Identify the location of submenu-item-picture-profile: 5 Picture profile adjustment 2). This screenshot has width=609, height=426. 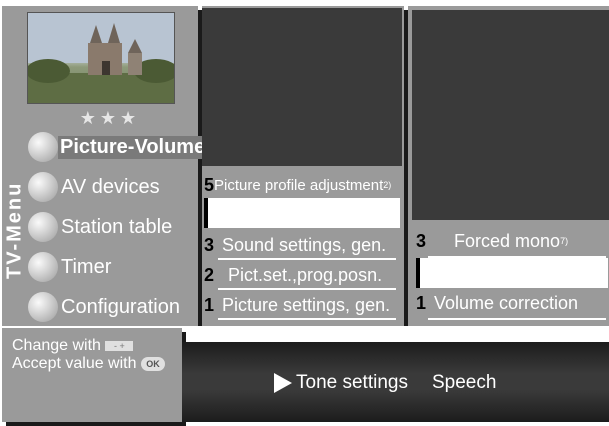
(302, 185).